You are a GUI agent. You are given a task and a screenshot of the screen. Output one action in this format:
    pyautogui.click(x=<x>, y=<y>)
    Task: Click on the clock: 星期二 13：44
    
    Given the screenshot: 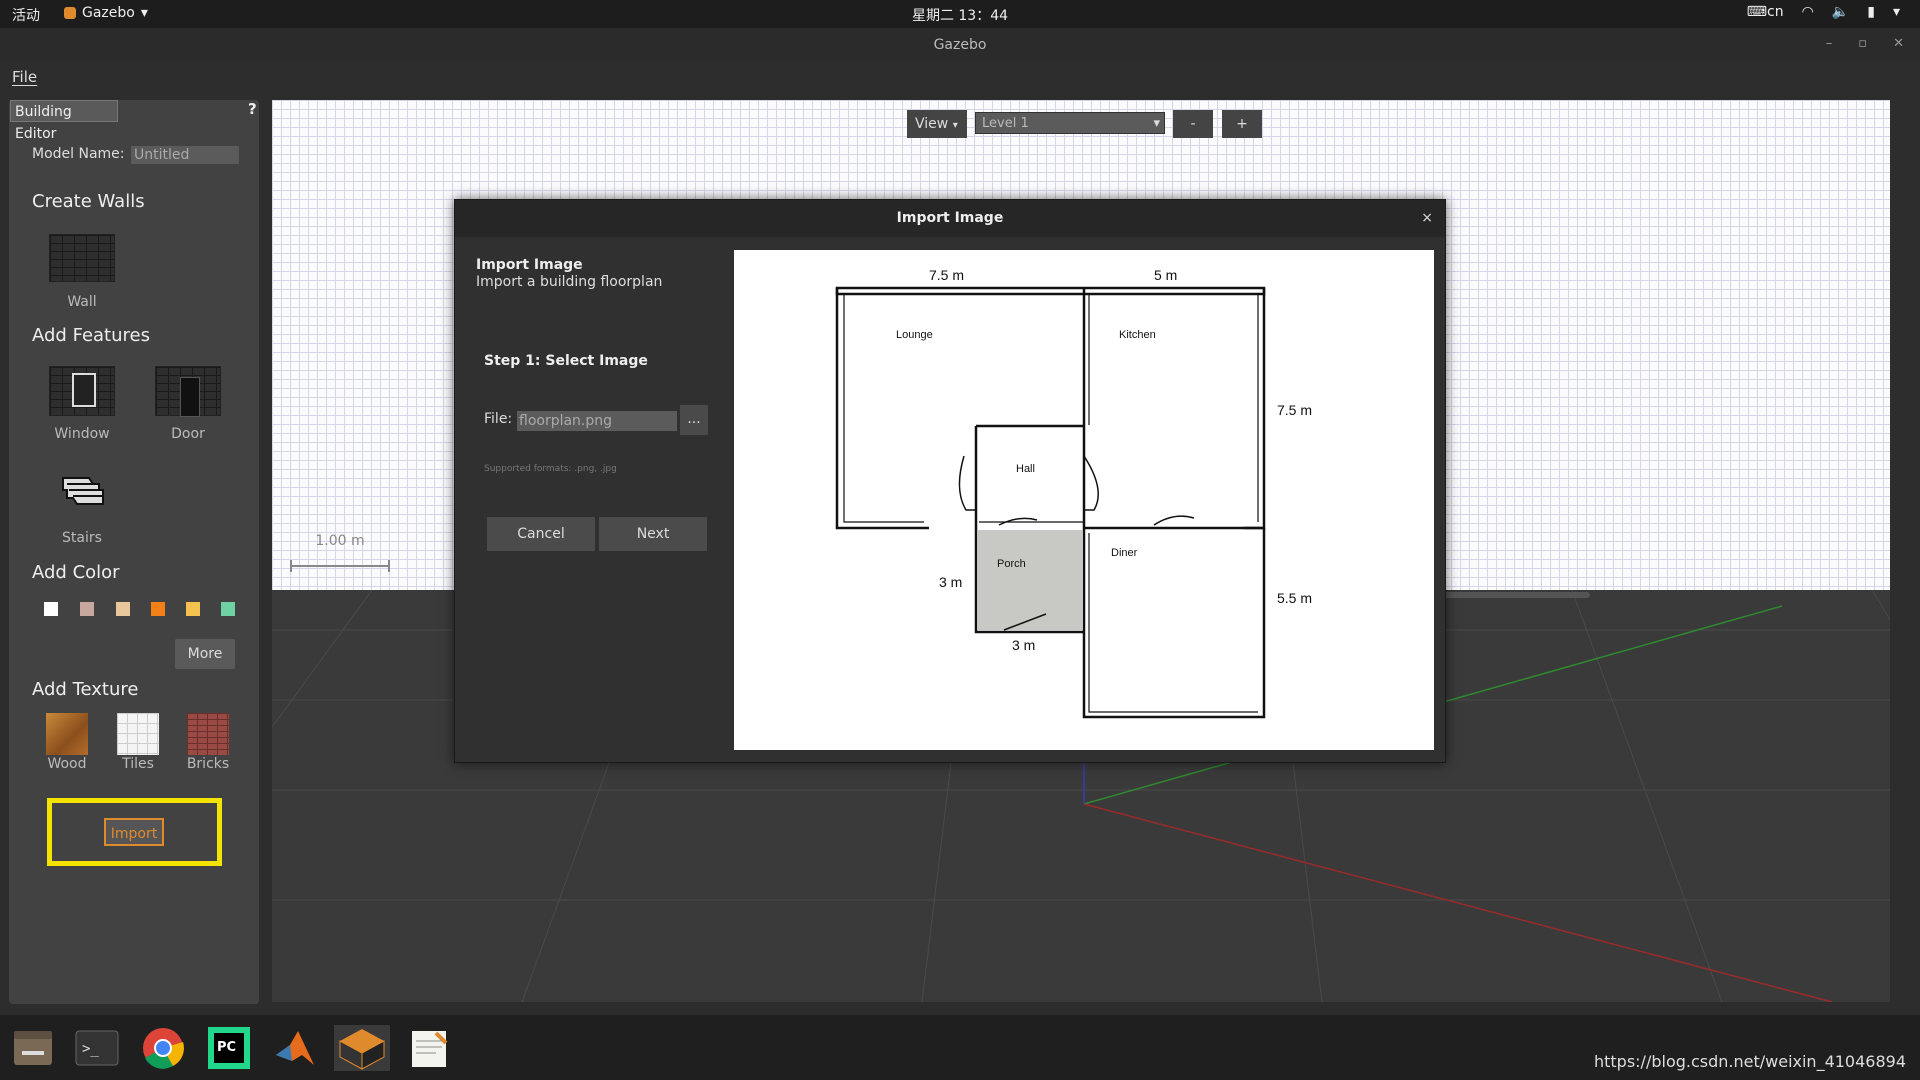 What is the action you would take?
    pyautogui.click(x=960, y=15)
    